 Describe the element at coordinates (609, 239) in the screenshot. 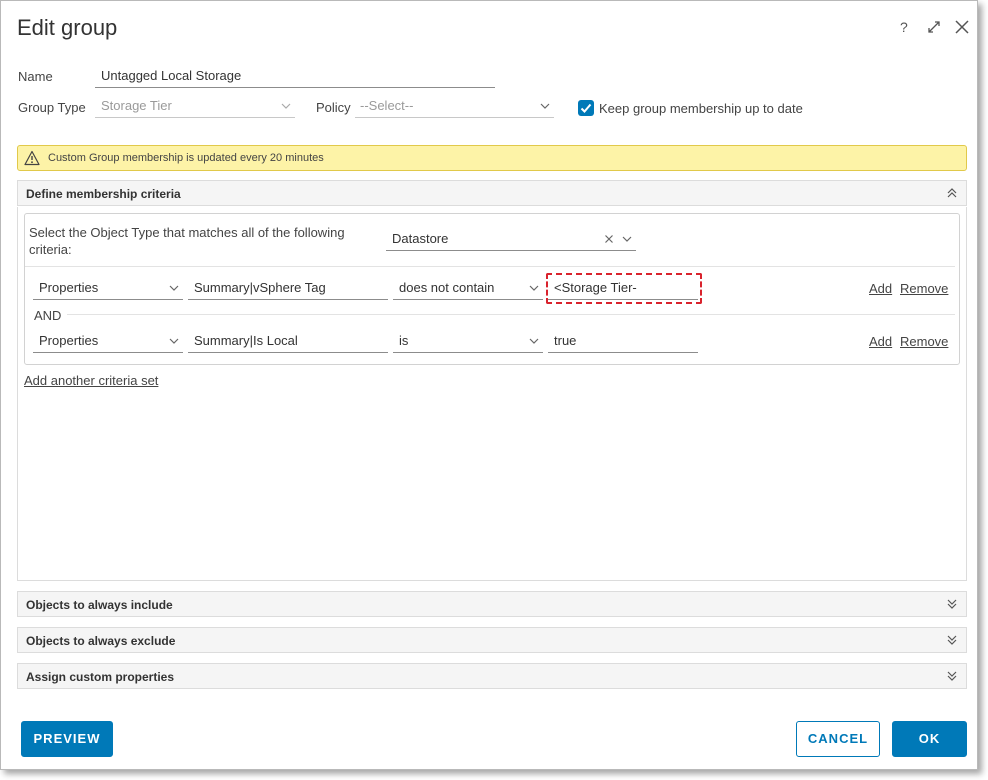

I see `clear-icon` at that location.